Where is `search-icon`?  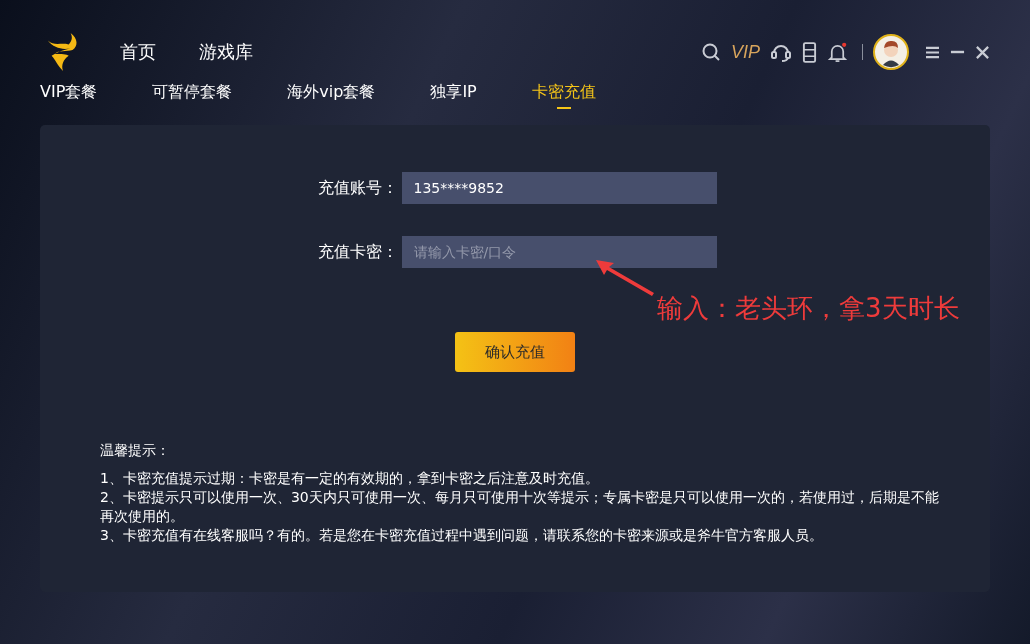 search-icon is located at coordinates (711, 52).